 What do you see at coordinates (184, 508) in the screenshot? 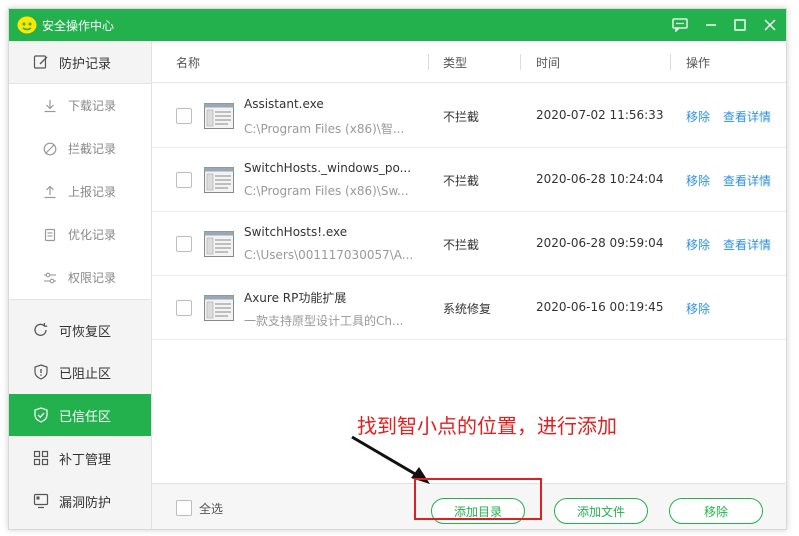
I see `select-all-checkbox` at bounding box center [184, 508].